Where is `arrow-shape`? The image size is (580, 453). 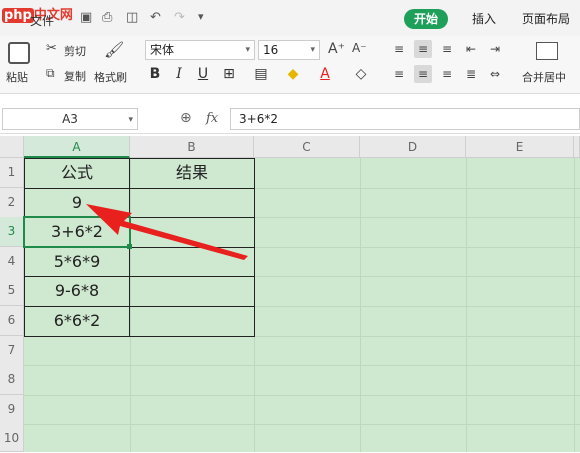 arrow-shape is located at coordinates (167, 232).